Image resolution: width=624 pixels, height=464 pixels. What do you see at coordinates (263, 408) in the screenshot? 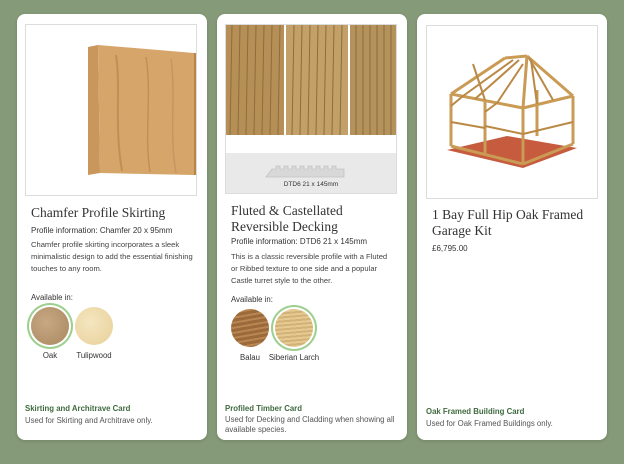
I see `card-type-name: Profiled Timber Card` at bounding box center [263, 408].